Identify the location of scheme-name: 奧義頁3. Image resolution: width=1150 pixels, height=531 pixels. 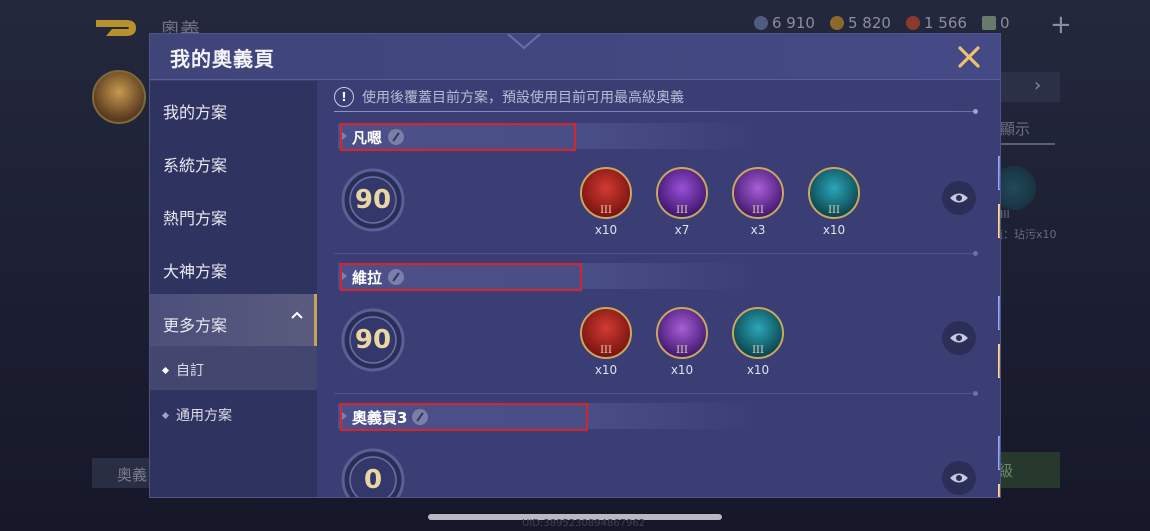
(379, 417).